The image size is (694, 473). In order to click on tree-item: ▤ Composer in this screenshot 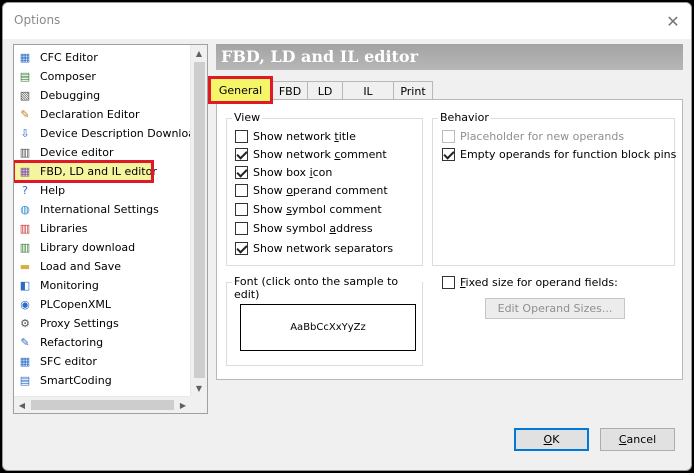, I will do `click(102, 76)`.